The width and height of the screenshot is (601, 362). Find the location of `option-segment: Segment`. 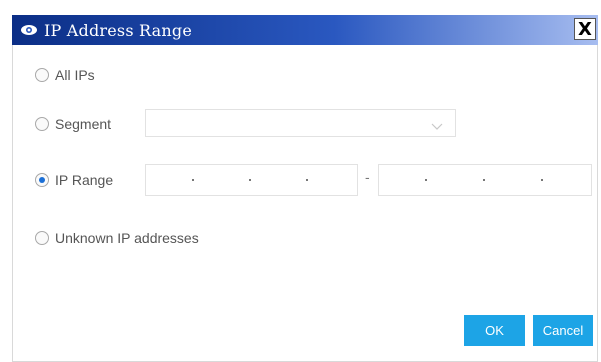

option-segment: Segment is located at coordinates (73, 124).